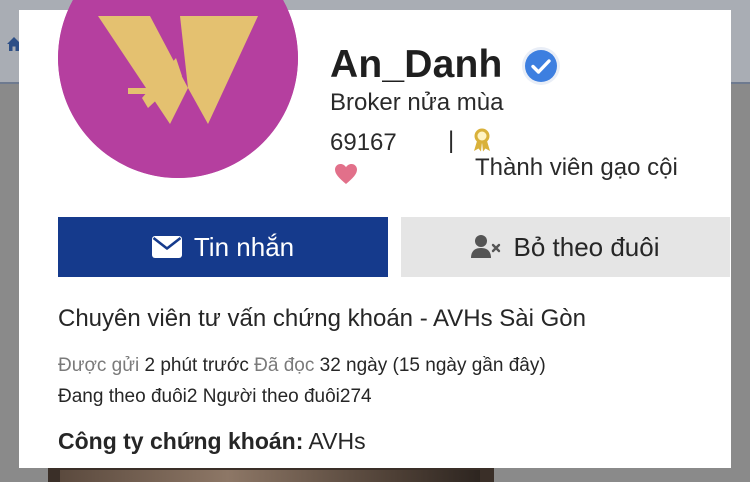 The width and height of the screenshot is (750, 482). What do you see at coordinates (356, 396) in the screenshot?
I see `followers-count: 274` at bounding box center [356, 396].